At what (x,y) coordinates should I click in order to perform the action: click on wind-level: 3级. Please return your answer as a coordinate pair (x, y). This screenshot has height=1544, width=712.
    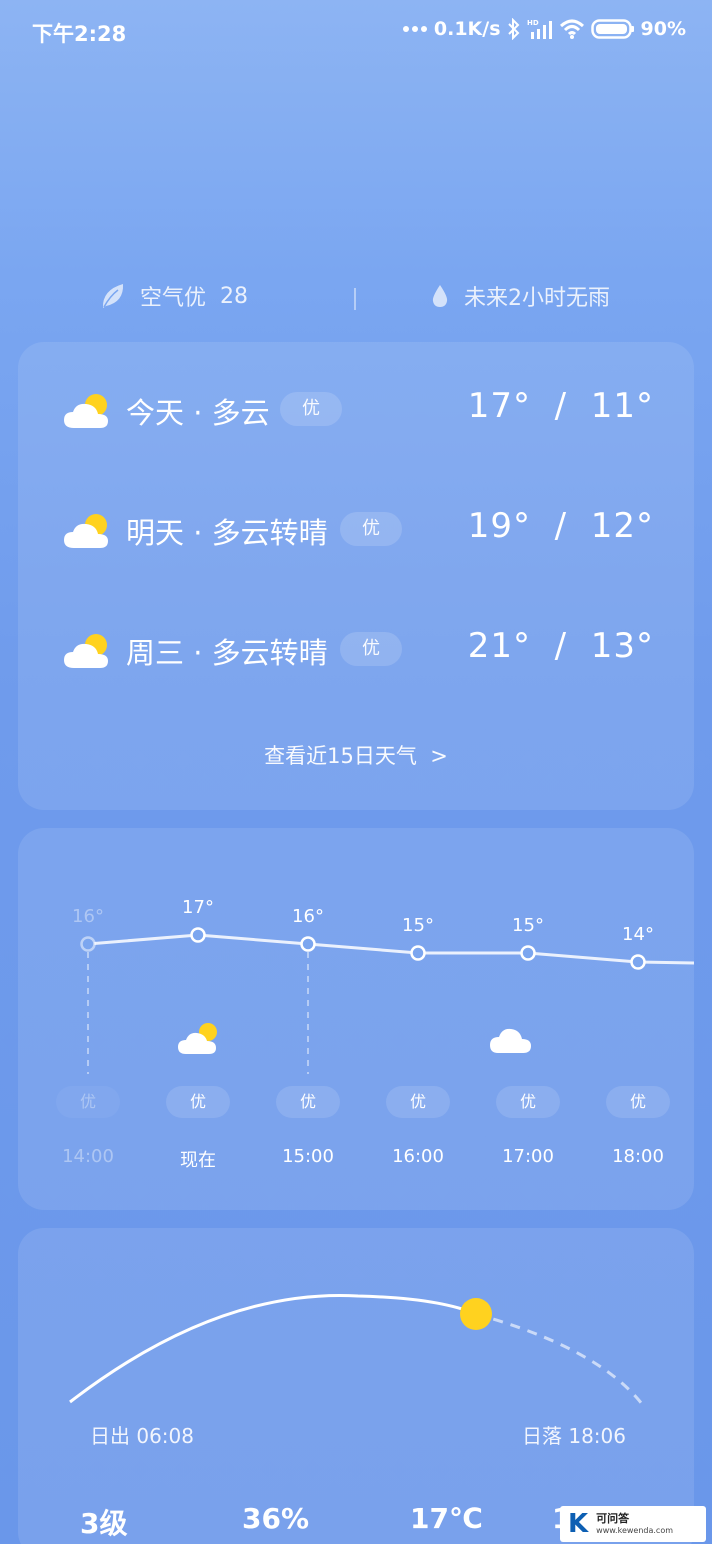
    Looking at the image, I should click on (104, 1523).